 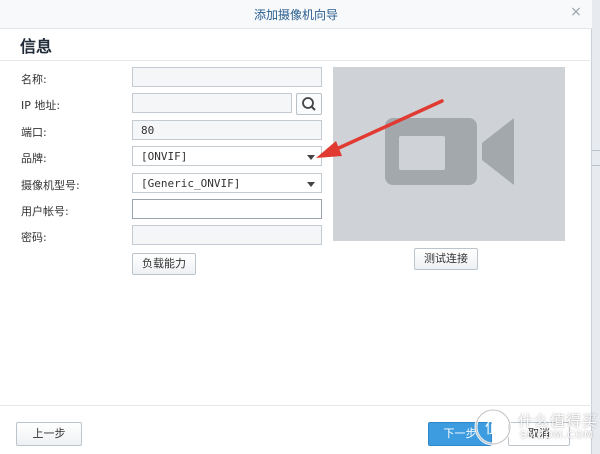 What do you see at coordinates (558, 421) in the screenshot?
I see `watermark-text: 什么值得买` at bounding box center [558, 421].